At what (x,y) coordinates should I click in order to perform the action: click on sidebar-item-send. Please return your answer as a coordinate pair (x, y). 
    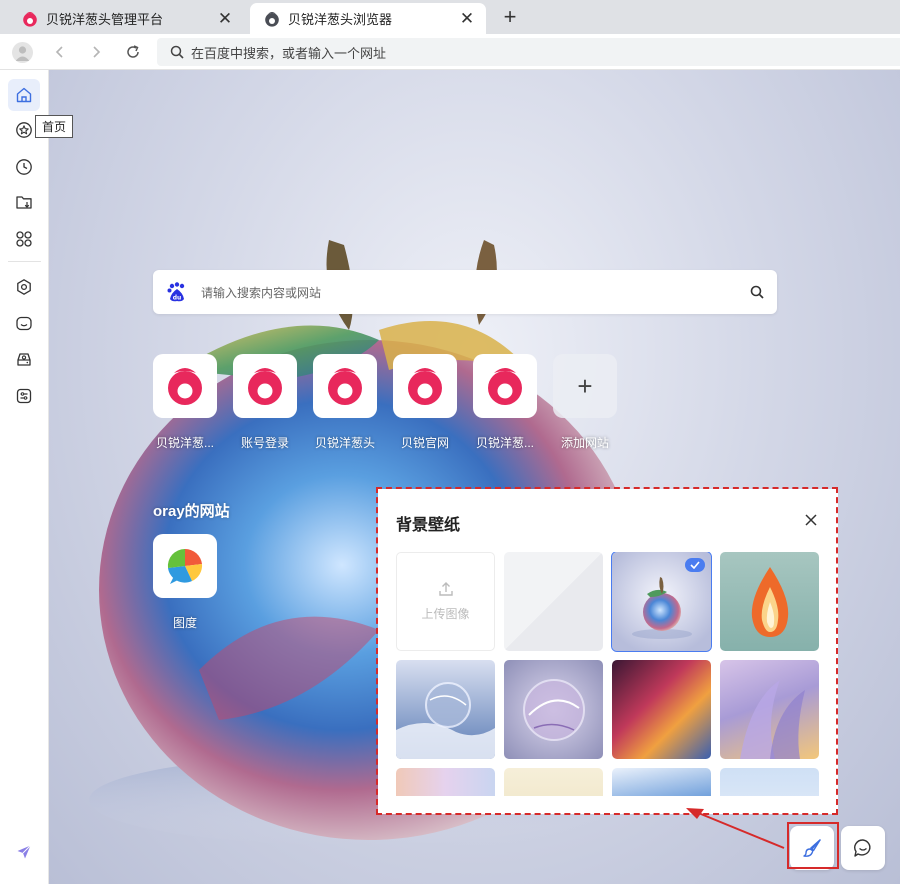
    Looking at the image, I should click on (24, 852).